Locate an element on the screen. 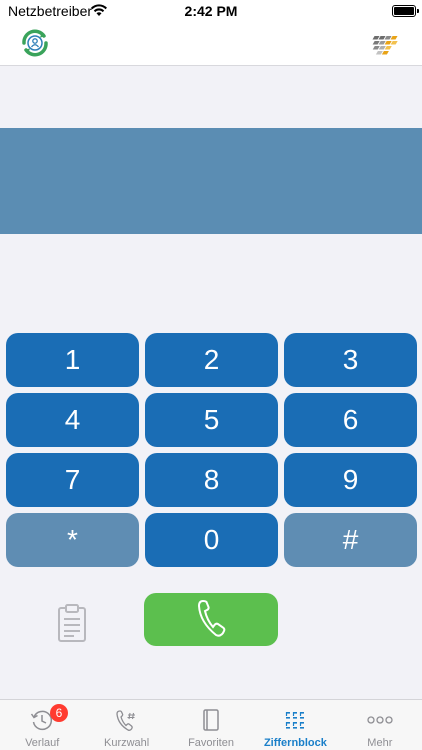 Image resolution: width=422 pixels, height=750 pixels. key-8: 8 is located at coordinates (211, 480).